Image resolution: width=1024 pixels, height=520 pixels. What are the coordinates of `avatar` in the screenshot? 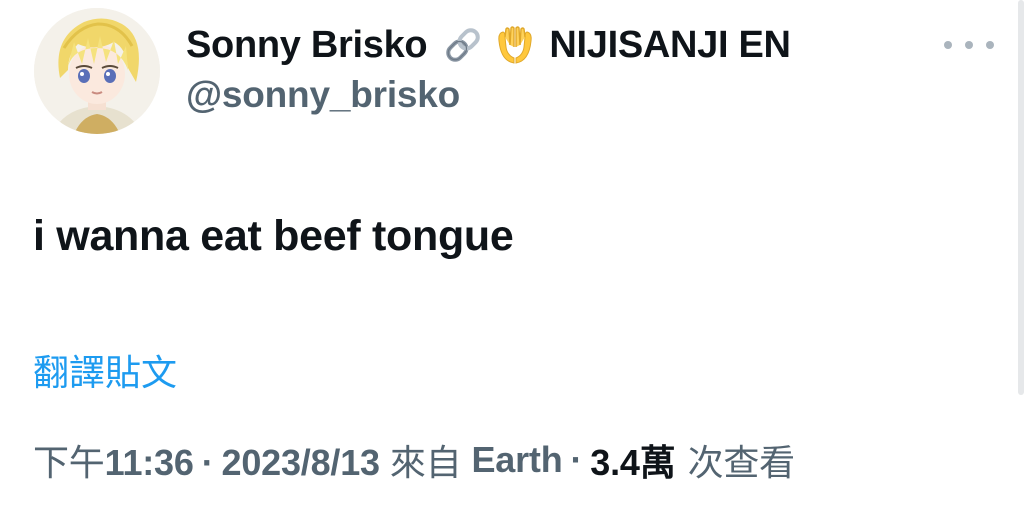 It's located at (97, 71).